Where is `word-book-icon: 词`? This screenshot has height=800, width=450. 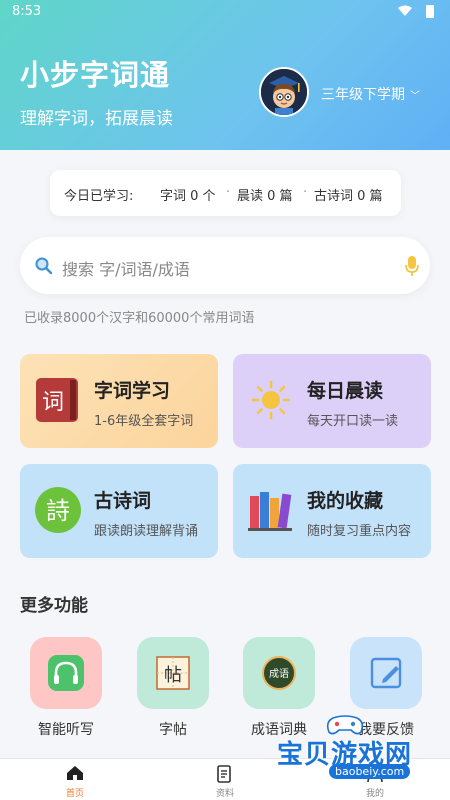 word-book-icon: 词 is located at coordinates (57, 400).